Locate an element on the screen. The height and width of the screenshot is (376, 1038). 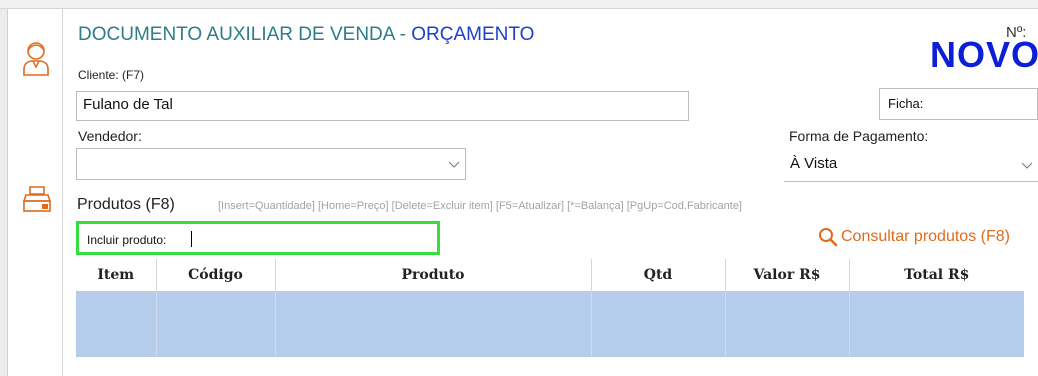
title-document-type: ORÇAMENTO is located at coordinates (473, 34).